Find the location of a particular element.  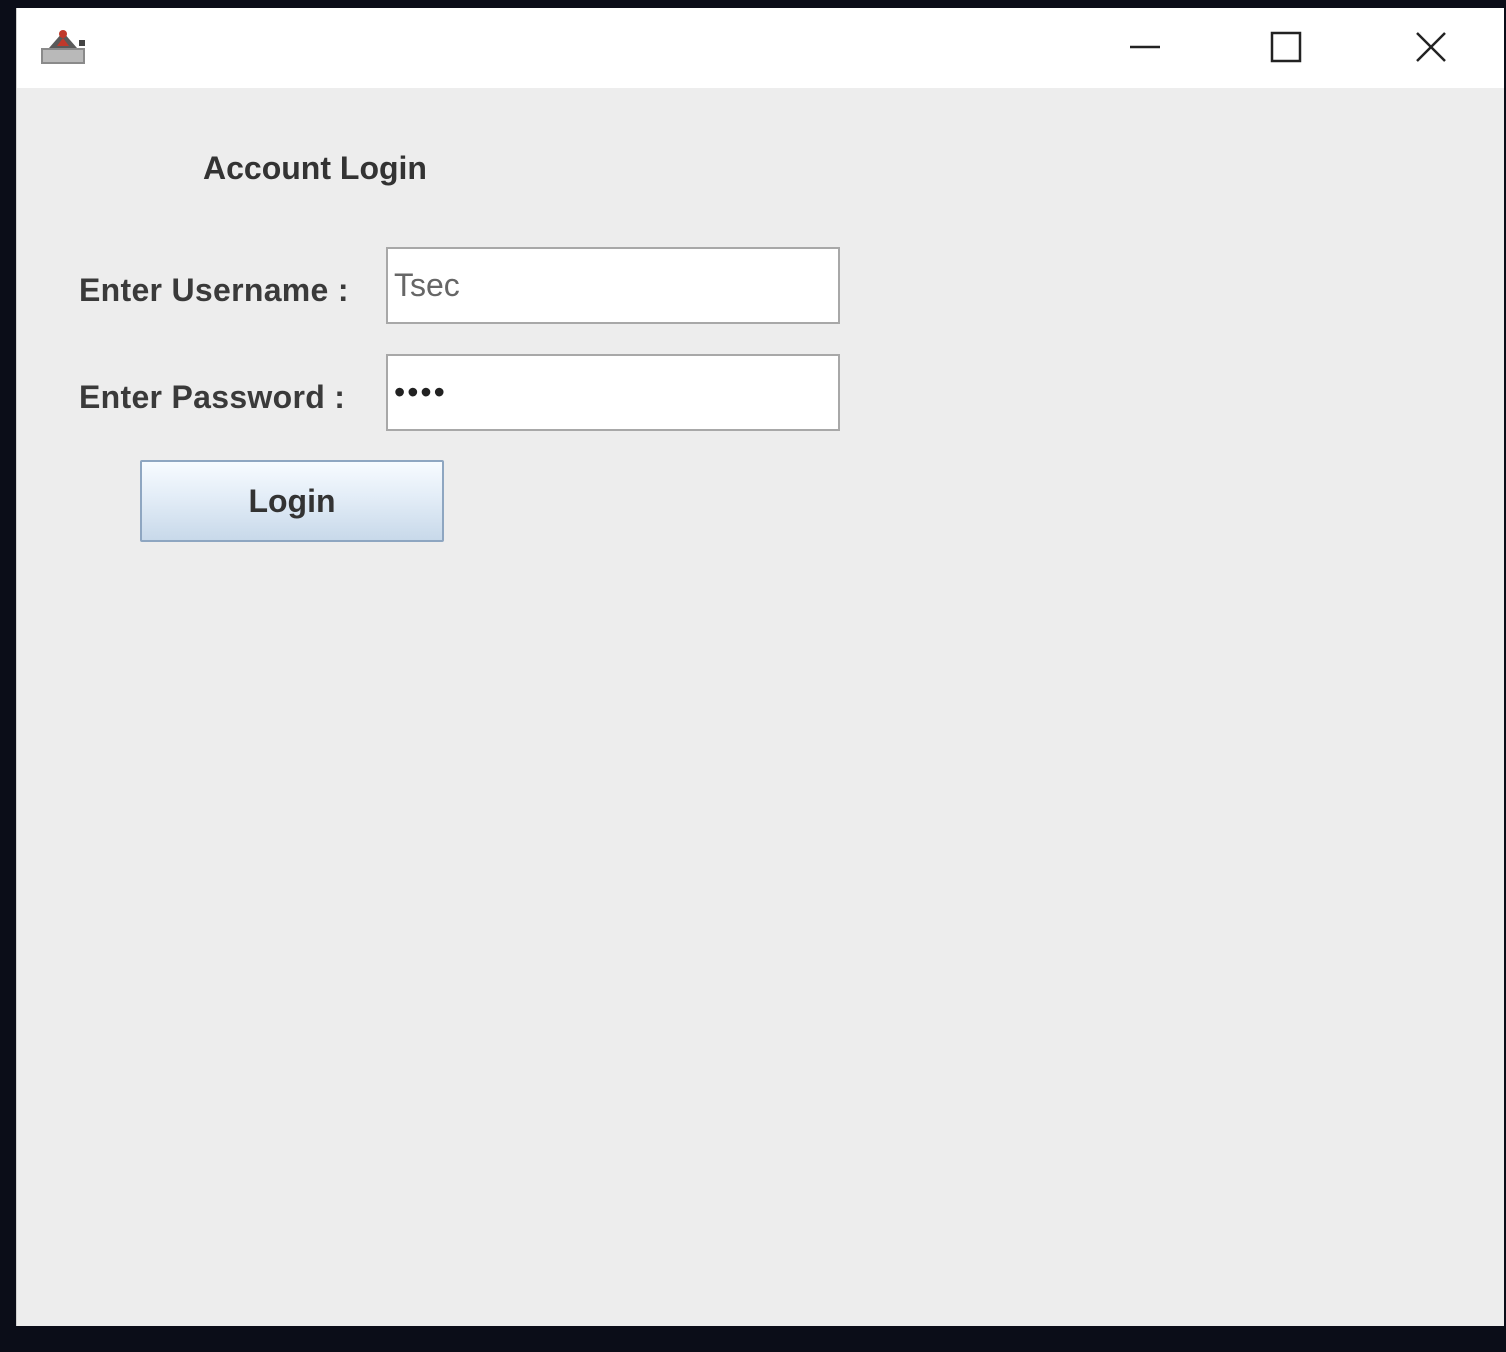

close-button is located at coordinates (1431, 47).